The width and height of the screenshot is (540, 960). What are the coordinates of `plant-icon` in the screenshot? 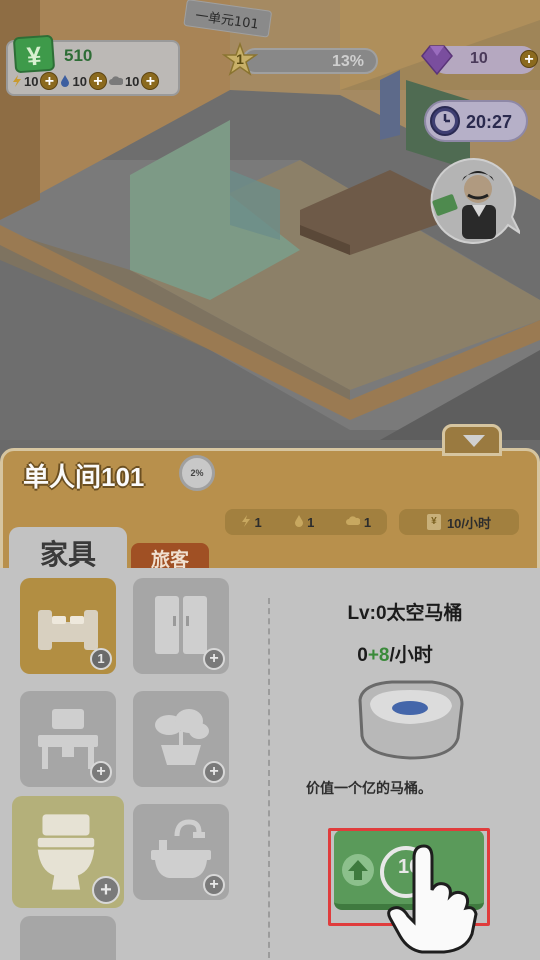 It's located at (182, 737).